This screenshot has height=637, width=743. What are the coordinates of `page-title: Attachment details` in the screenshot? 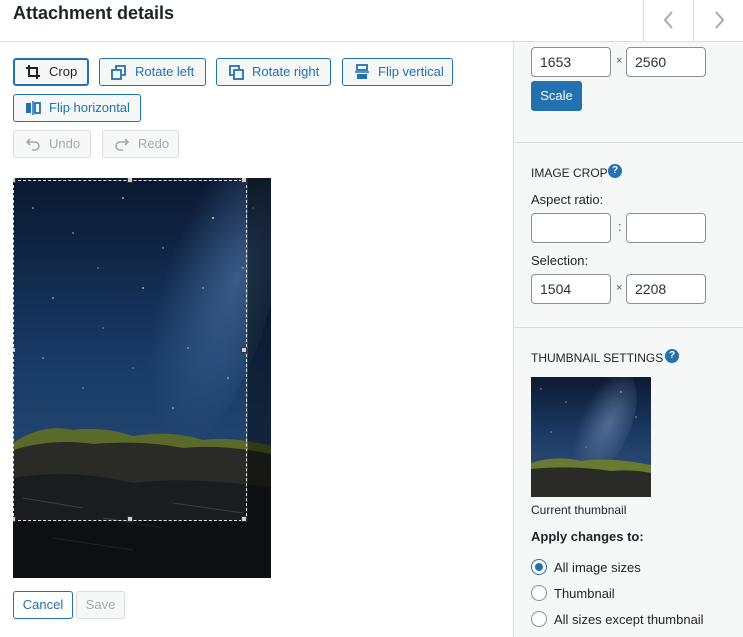 It's located at (94, 13).